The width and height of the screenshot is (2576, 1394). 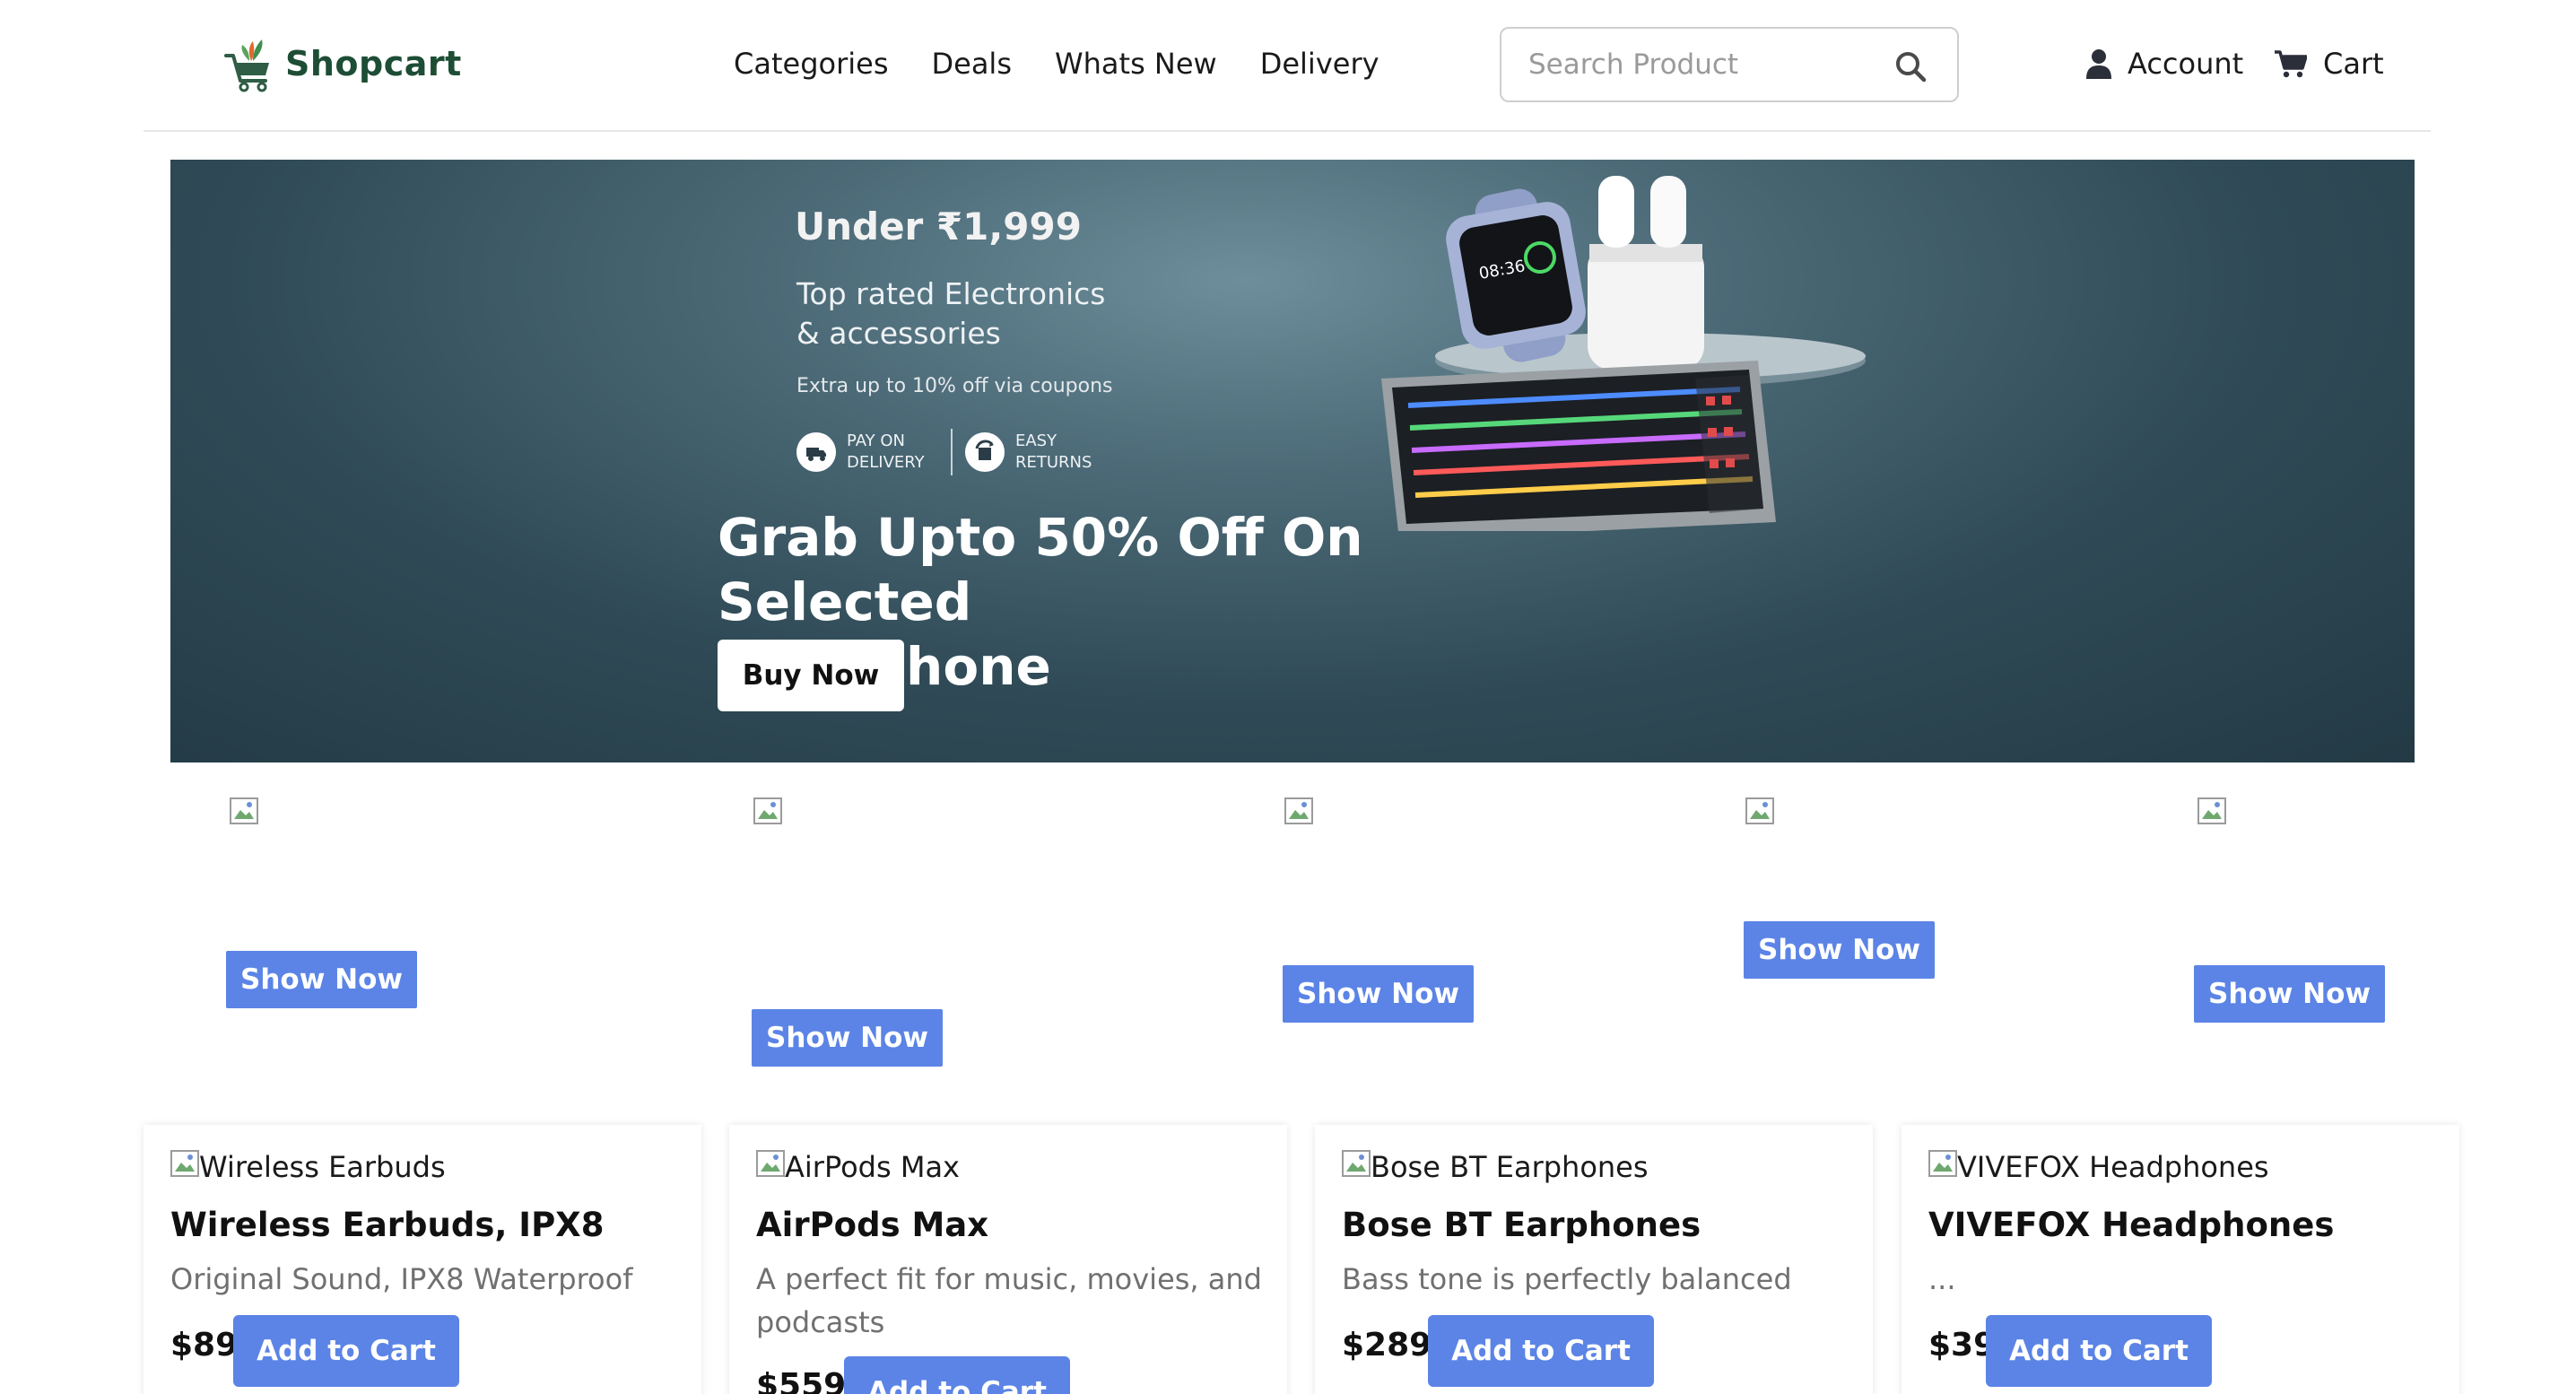 What do you see at coordinates (246, 65) in the screenshot?
I see `cart-logo-icon` at bounding box center [246, 65].